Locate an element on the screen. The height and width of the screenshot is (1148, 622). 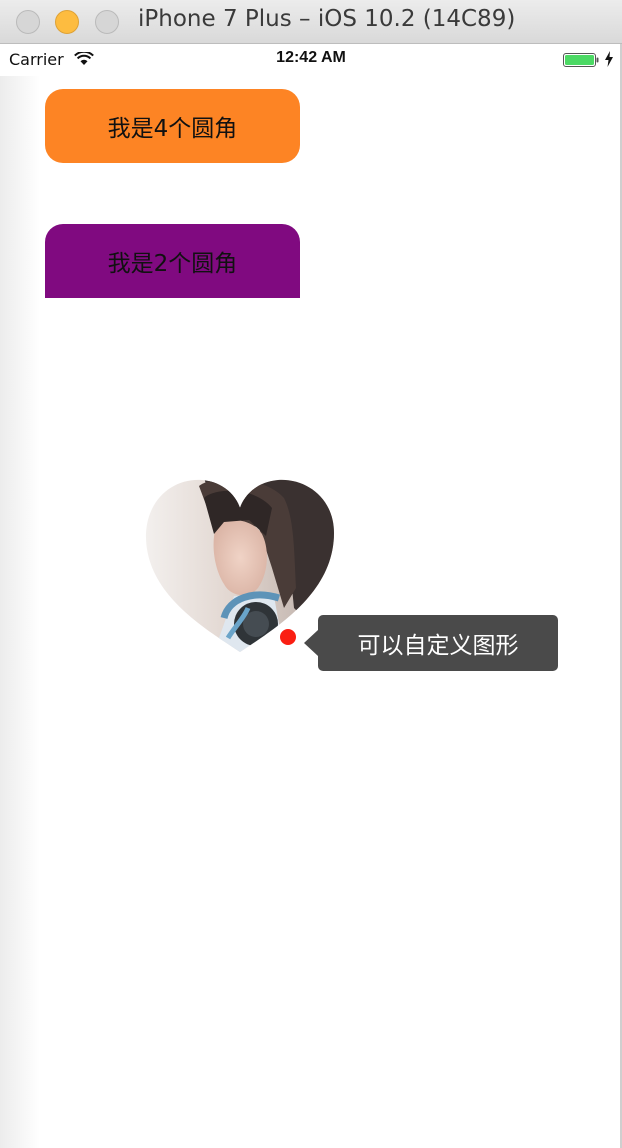
tooltip-arrow is located at coordinates (311, 643).